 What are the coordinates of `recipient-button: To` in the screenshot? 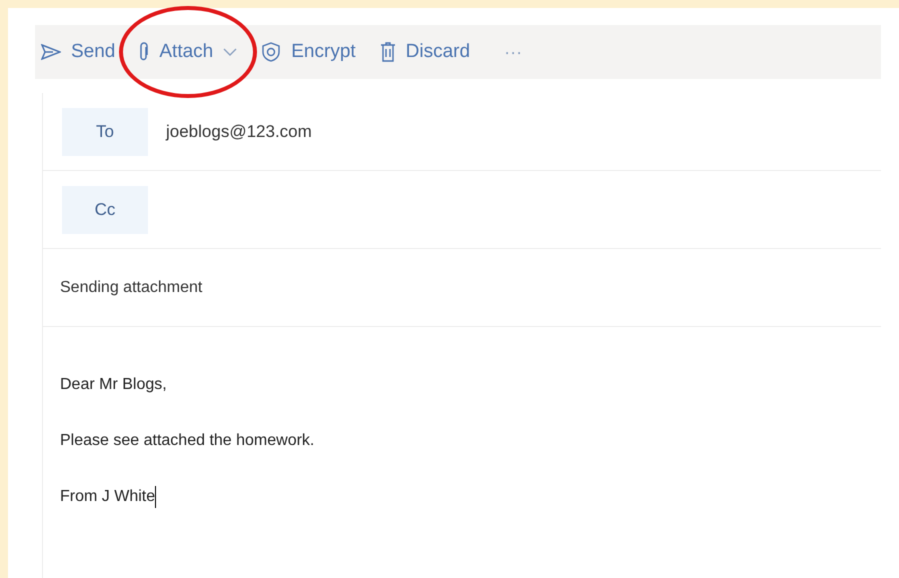 It's located at (105, 132).